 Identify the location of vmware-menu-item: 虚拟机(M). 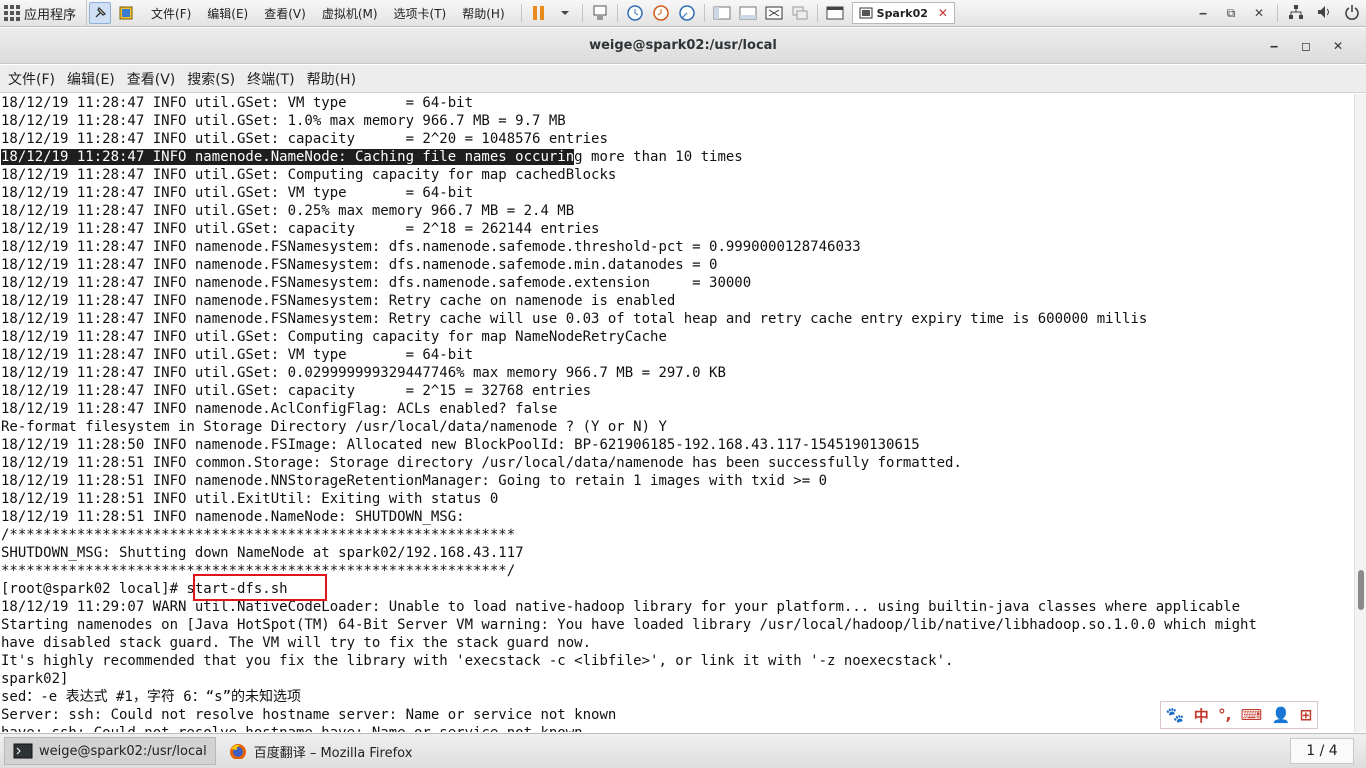
(350, 13).